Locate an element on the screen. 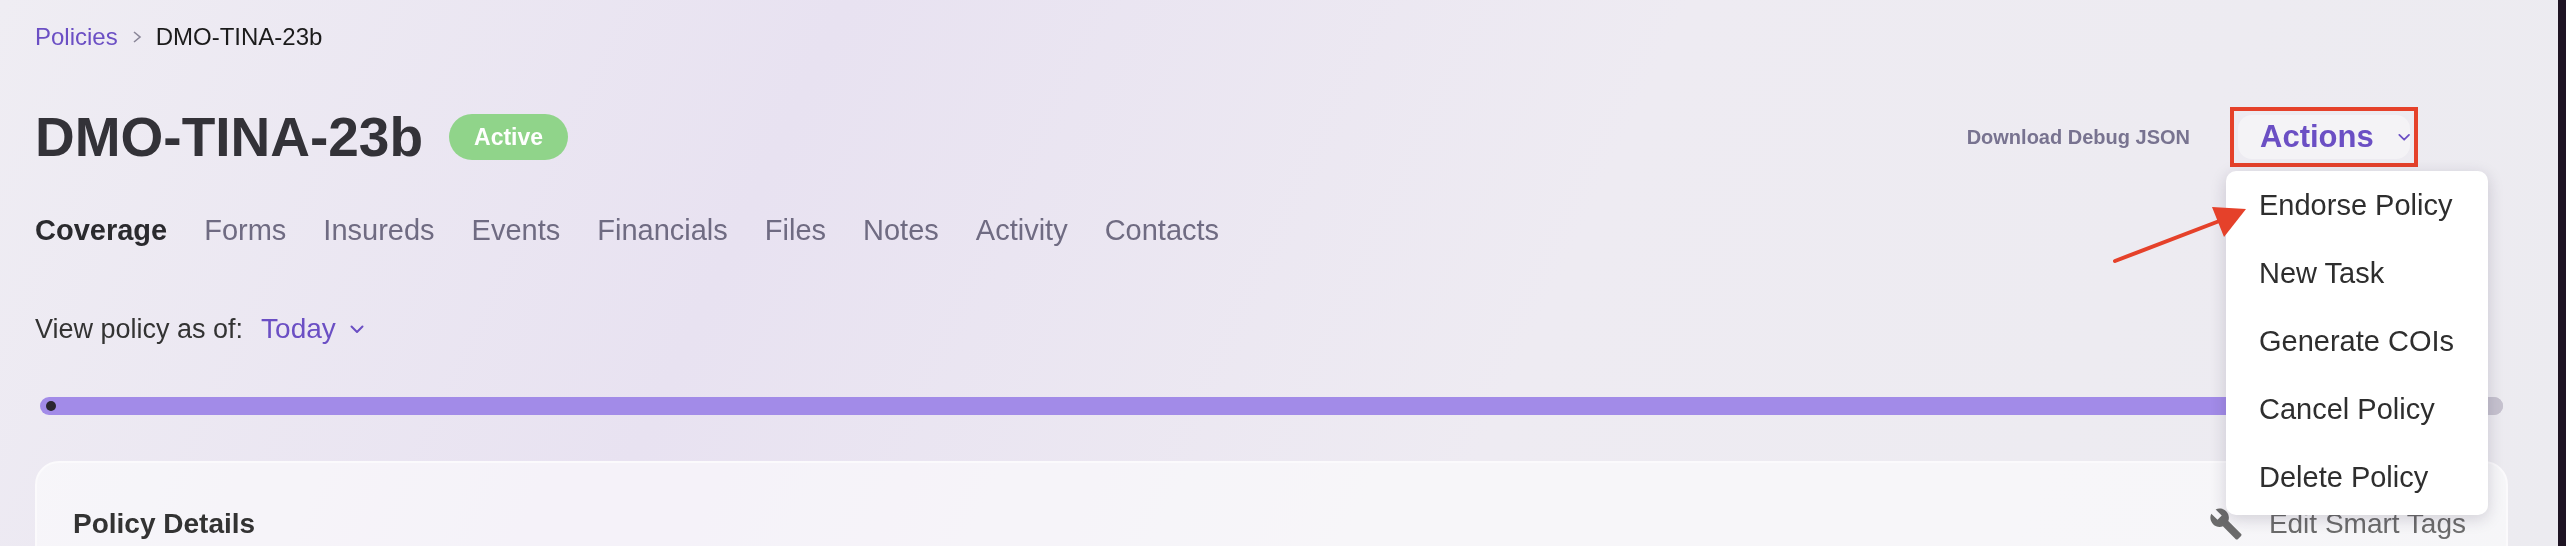  tab: Insureds is located at coordinates (379, 230).